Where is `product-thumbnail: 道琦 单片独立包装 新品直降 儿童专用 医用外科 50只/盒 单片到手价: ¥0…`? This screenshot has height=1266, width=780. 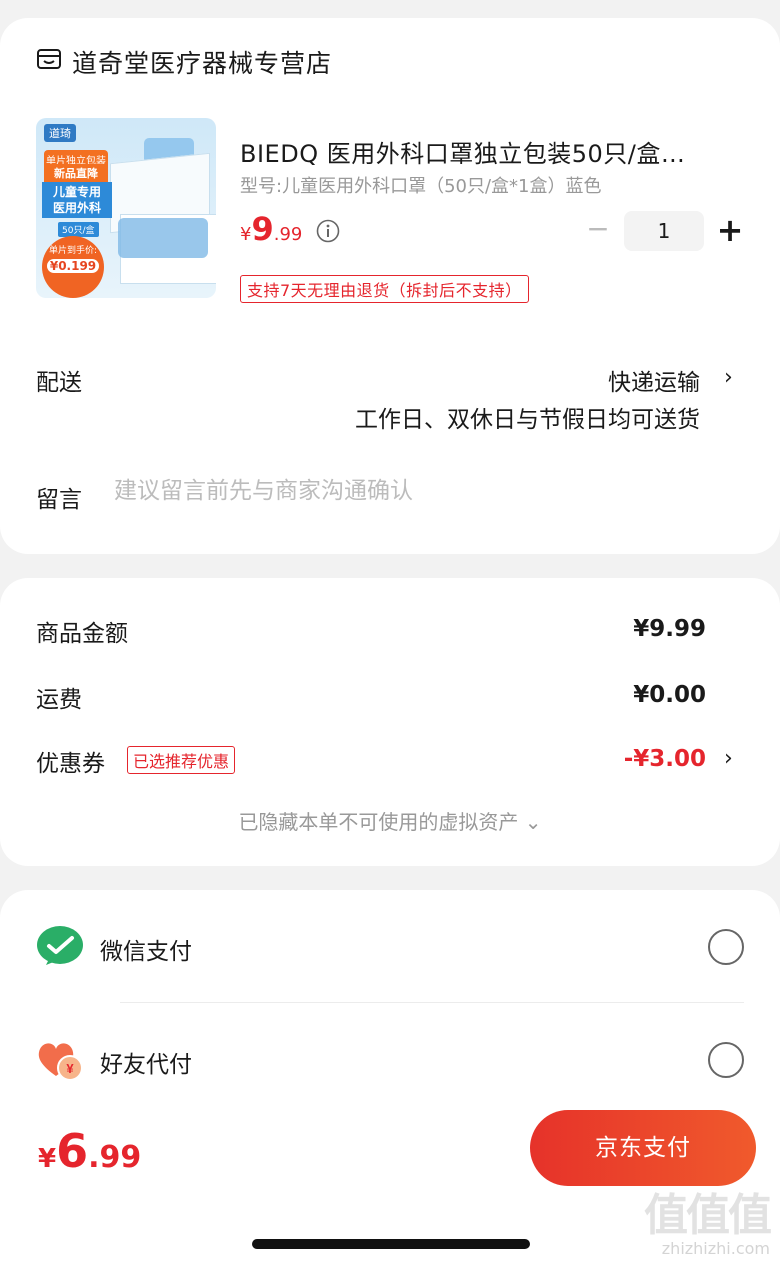 product-thumbnail: 道琦 单片独立包装 新品直降 儿童专用 医用外科 50只/盒 单片到手价: ¥0… is located at coordinates (126, 208).